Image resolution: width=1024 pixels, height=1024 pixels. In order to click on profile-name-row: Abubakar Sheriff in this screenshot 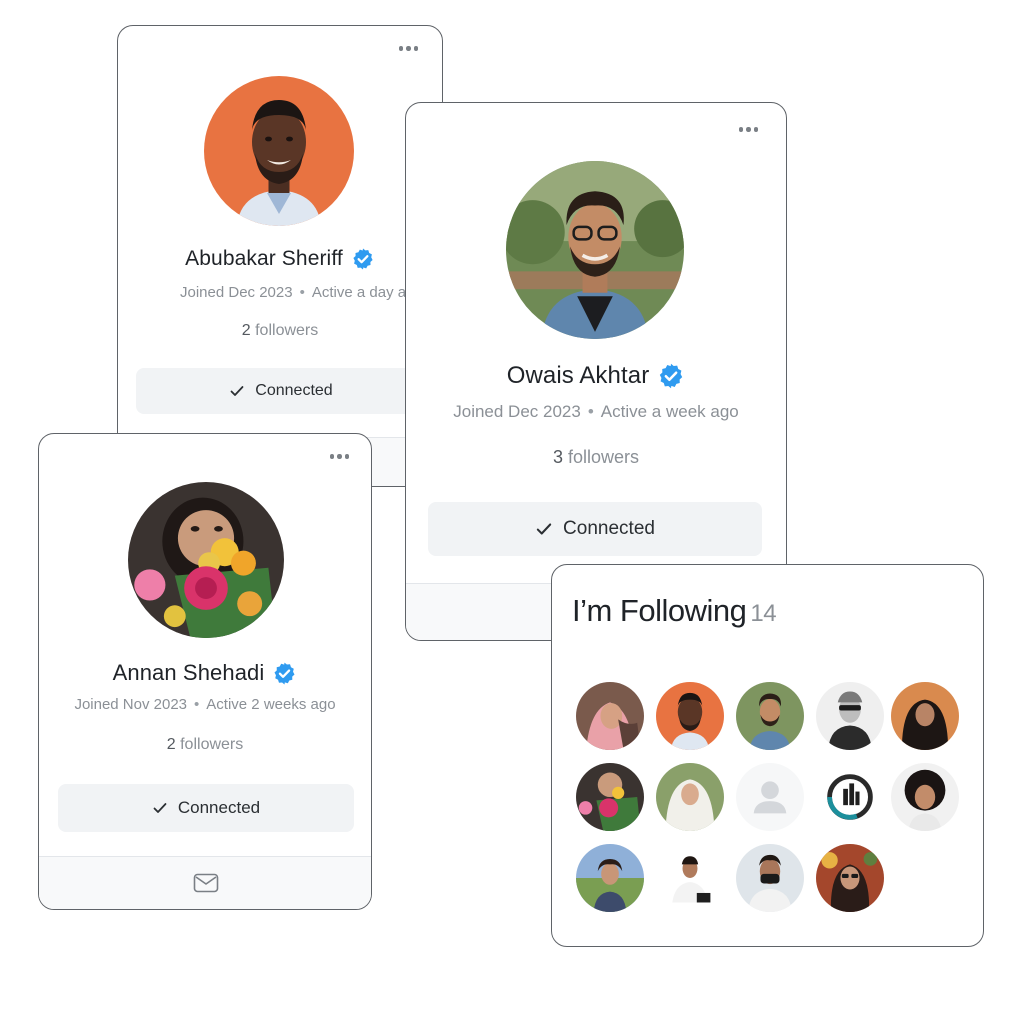, I will do `click(280, 259)`.